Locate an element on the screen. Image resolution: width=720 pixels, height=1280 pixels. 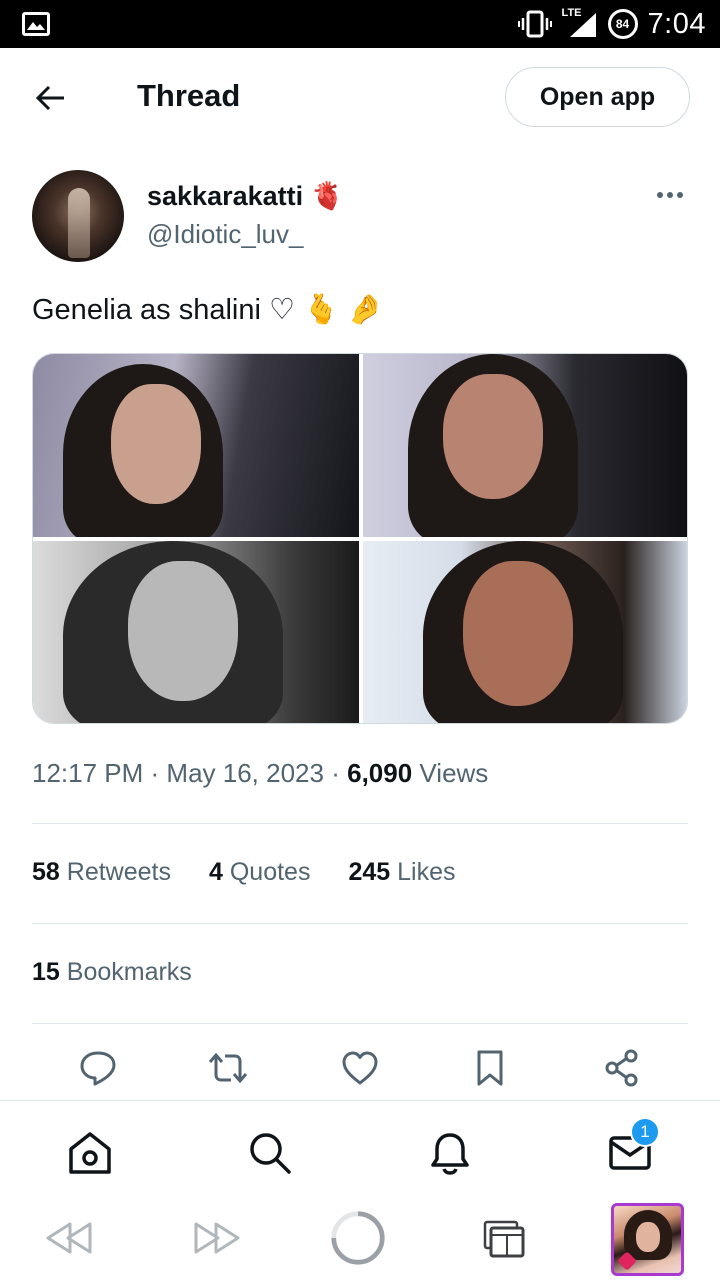
likes-stat: 245 Likes is located at coordinates (401, 872).